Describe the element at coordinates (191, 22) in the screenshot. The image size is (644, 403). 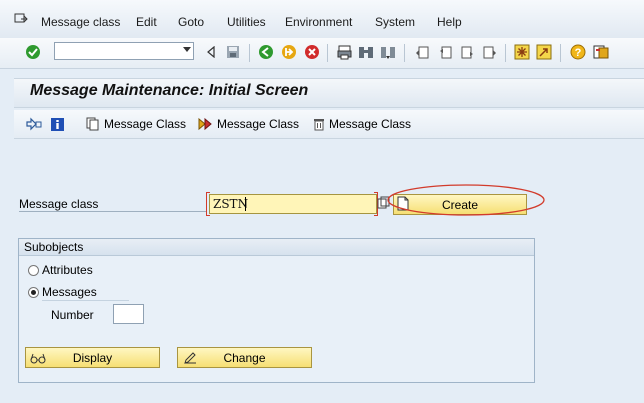
I see `menu-goto: Goto` at that location.